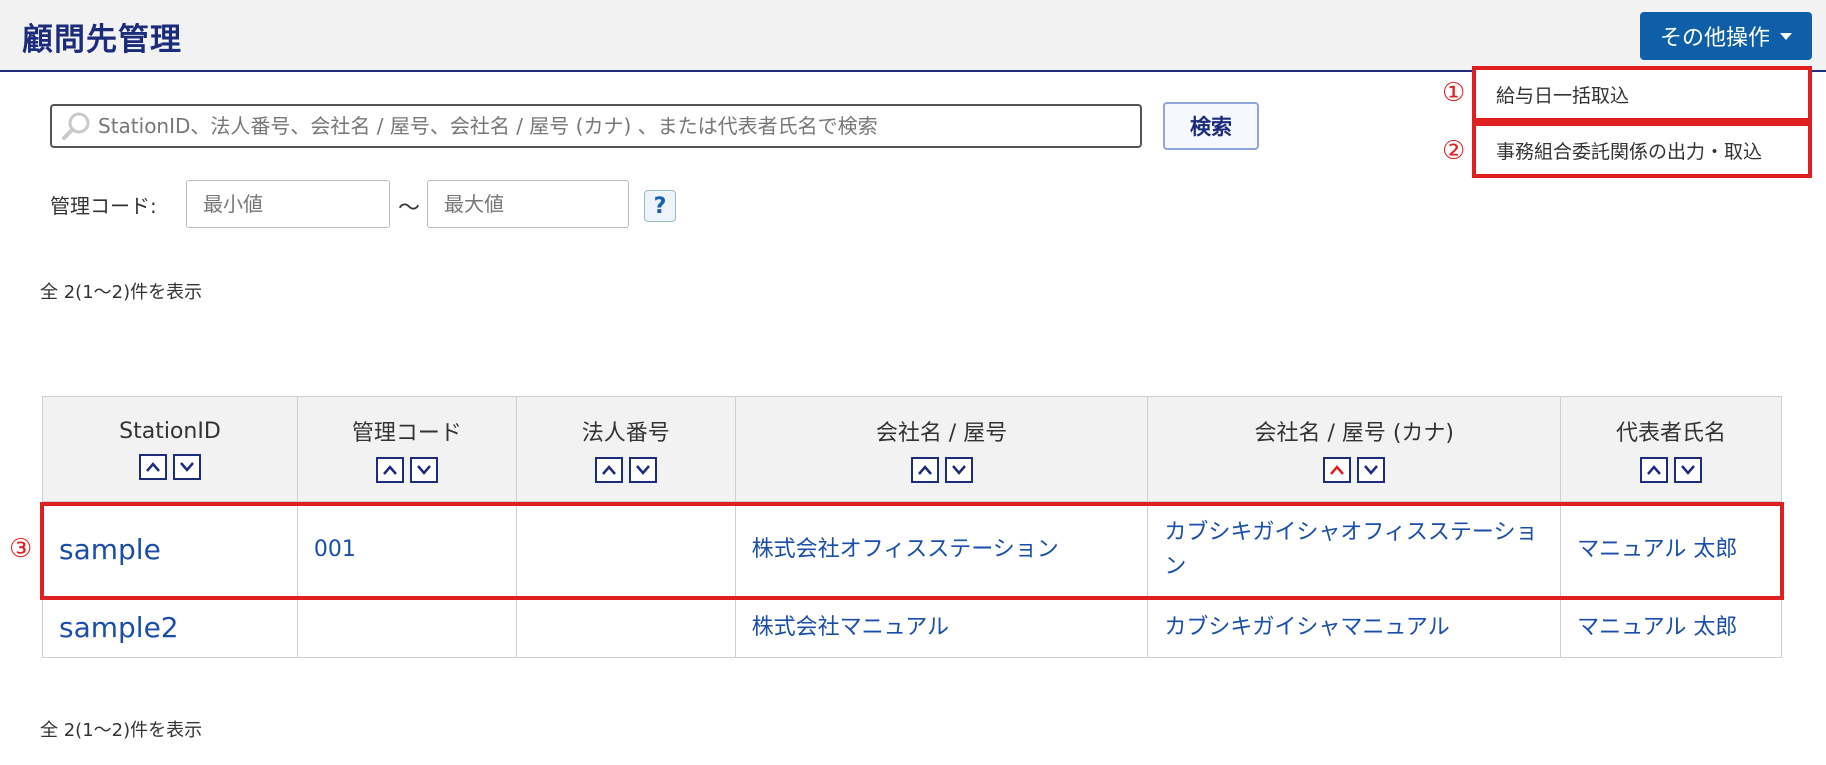  I want to click on cell-company-name: 株式会社マニュアル, so click(941, 627).